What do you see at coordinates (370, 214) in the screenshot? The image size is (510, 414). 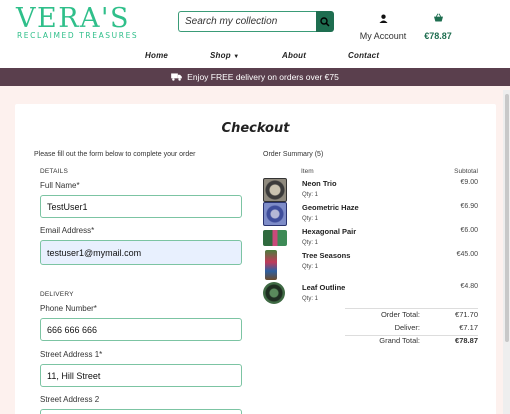 I see `order-item: Geometric Haze Qty: 1 €6.90` at bounding box center [370, 214].